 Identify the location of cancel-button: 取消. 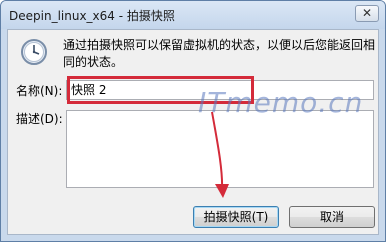
(332, 217).